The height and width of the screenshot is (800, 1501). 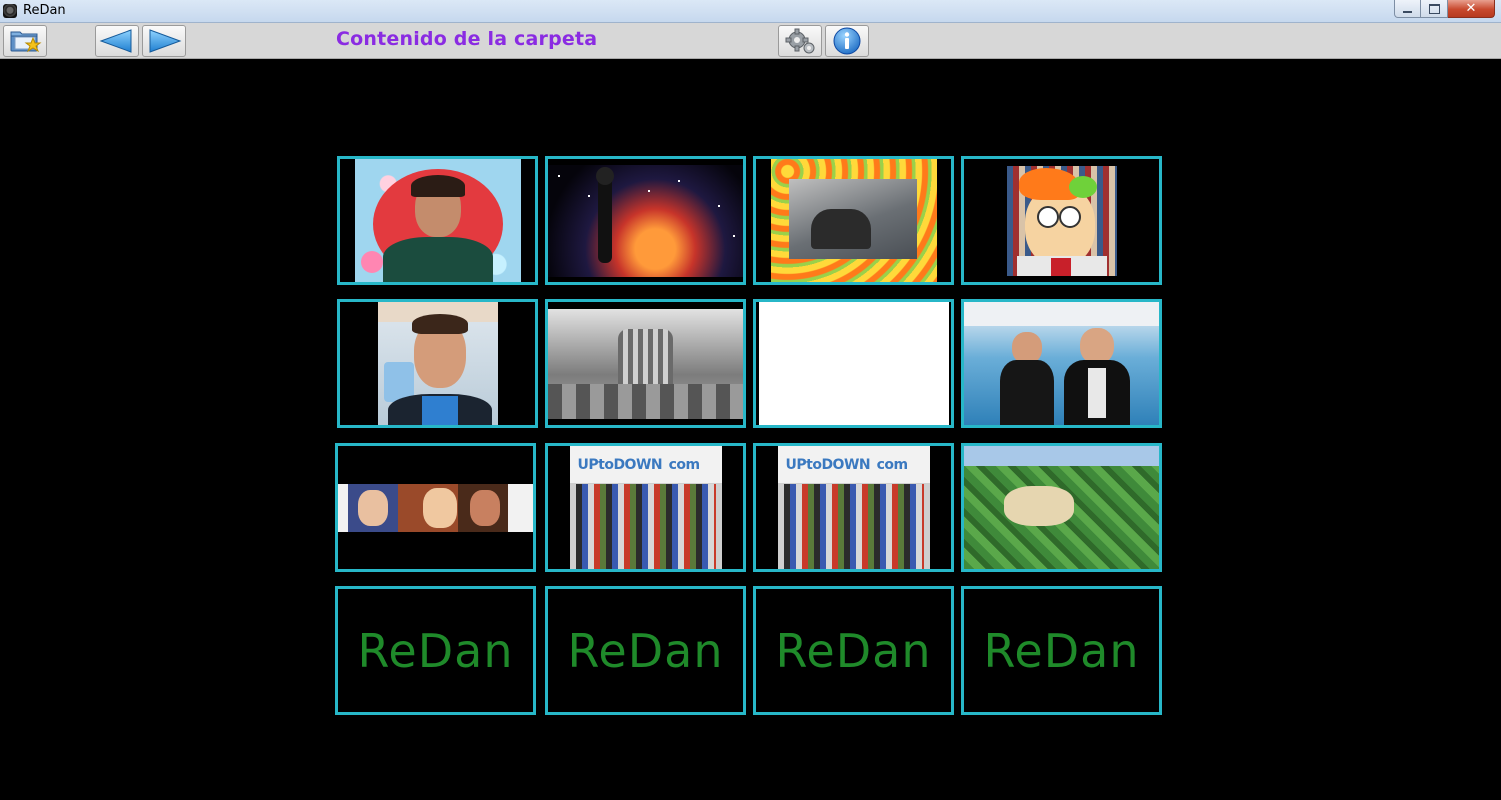 I want to click on anime-banner-image, so click(x=435, y=507).